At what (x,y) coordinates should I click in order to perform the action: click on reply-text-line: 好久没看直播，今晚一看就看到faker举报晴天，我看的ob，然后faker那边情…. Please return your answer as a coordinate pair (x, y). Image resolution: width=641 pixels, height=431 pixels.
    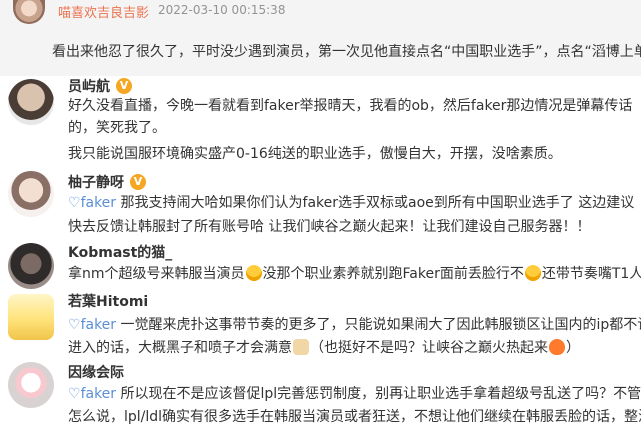
    Looking at the image, I should click on (350, 106).